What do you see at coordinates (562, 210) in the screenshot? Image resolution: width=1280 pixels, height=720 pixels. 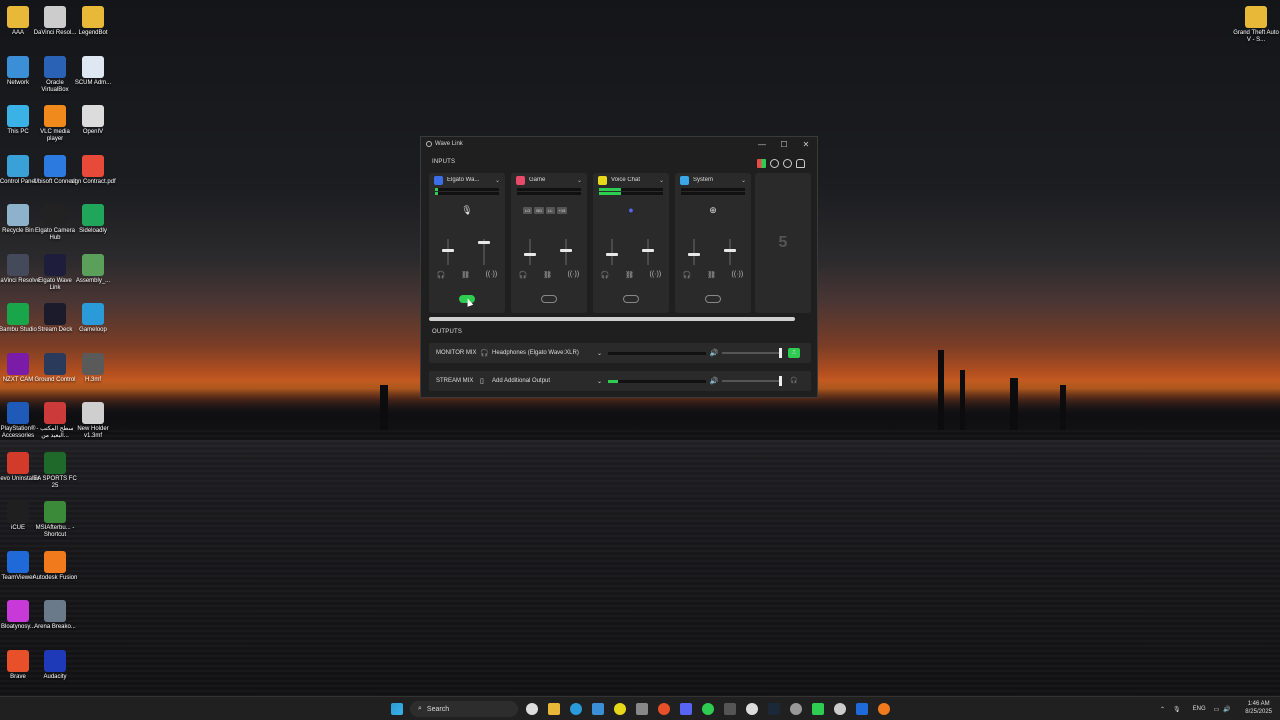 I see `effect-chip: +15` at bounding box center [562, 210].